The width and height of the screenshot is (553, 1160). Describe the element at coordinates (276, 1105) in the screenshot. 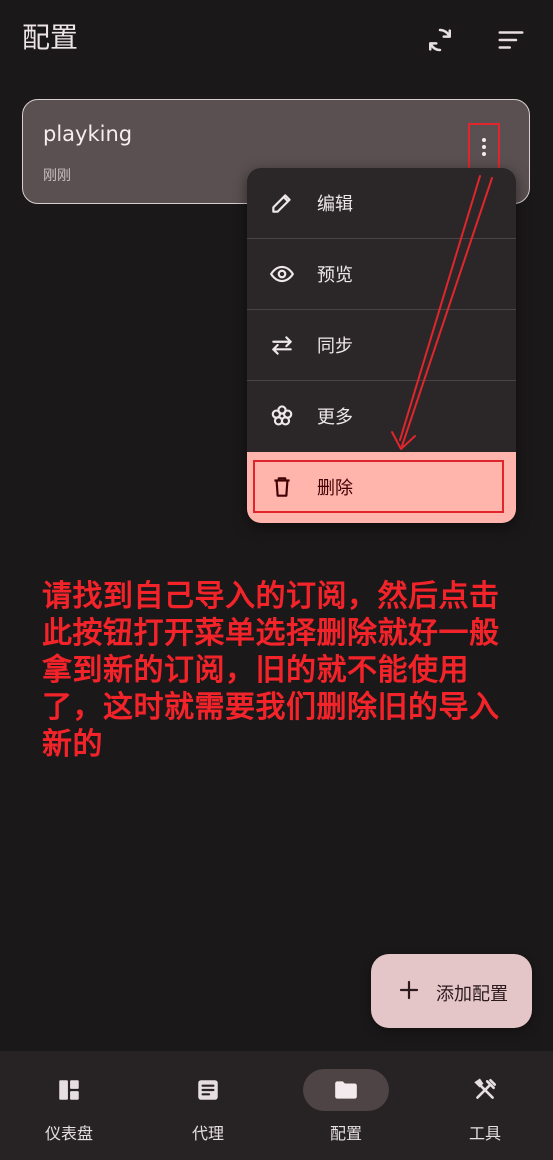

I see `bottom-nav: 仪表盘 代理 配置 工具` at that location.